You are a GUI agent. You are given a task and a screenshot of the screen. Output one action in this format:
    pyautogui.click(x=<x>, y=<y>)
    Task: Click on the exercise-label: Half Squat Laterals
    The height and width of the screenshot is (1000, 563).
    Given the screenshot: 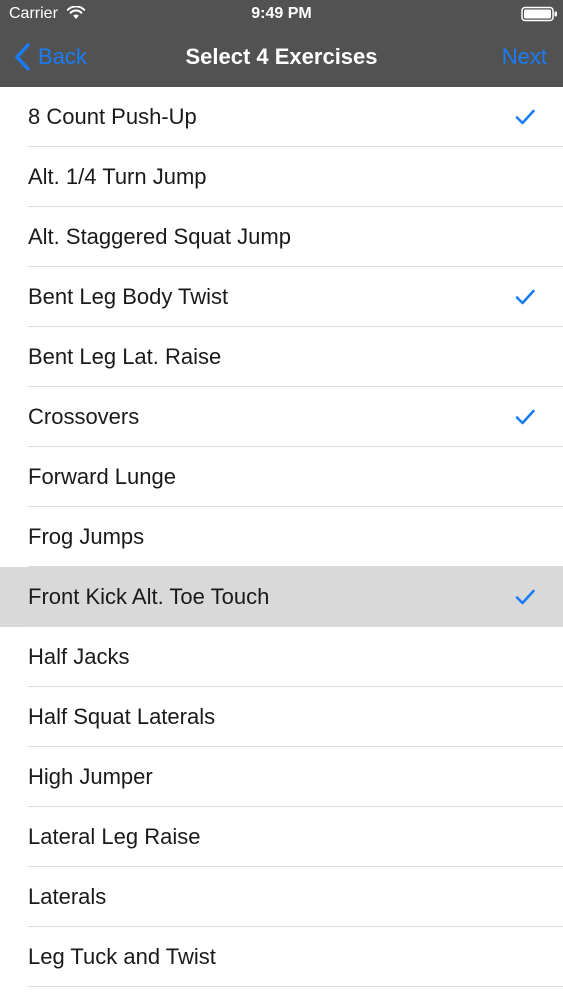 What is the action you would take?
    pyautogui.click(x=122, y=716)
    